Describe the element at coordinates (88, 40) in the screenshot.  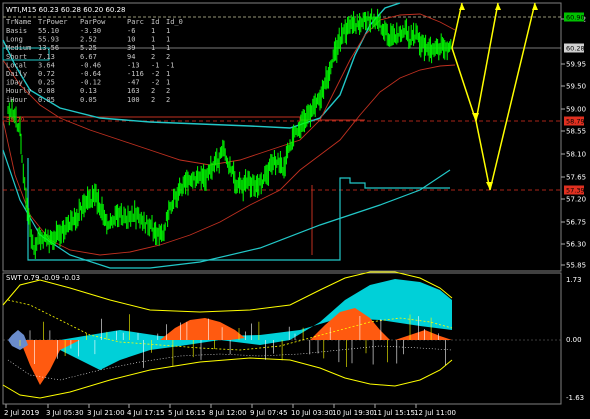
I see `table-cell: 2.52` at that location.